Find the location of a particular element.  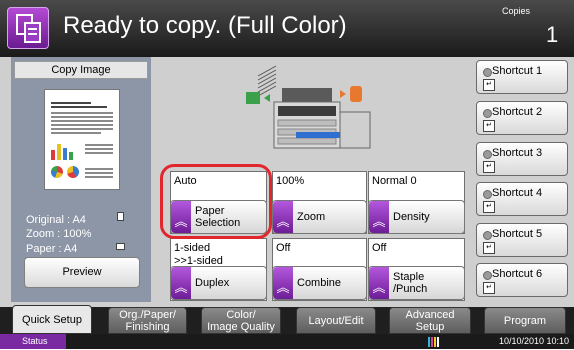

paper-orientation-icon is located at coordinates (120, 246).